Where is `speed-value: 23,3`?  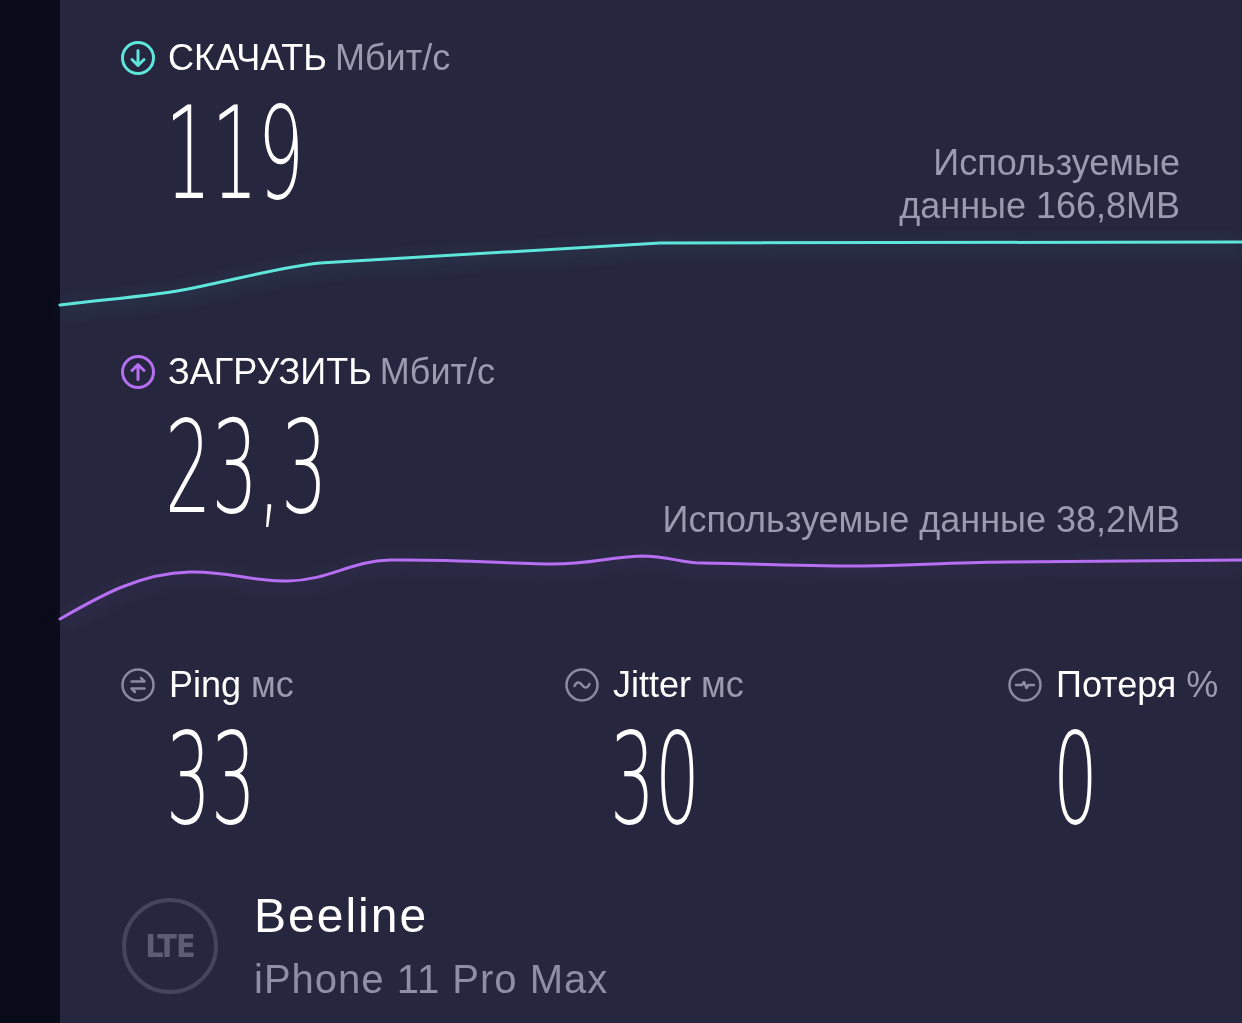 speed-value: 23,3 is located at coordinates (246, 468).